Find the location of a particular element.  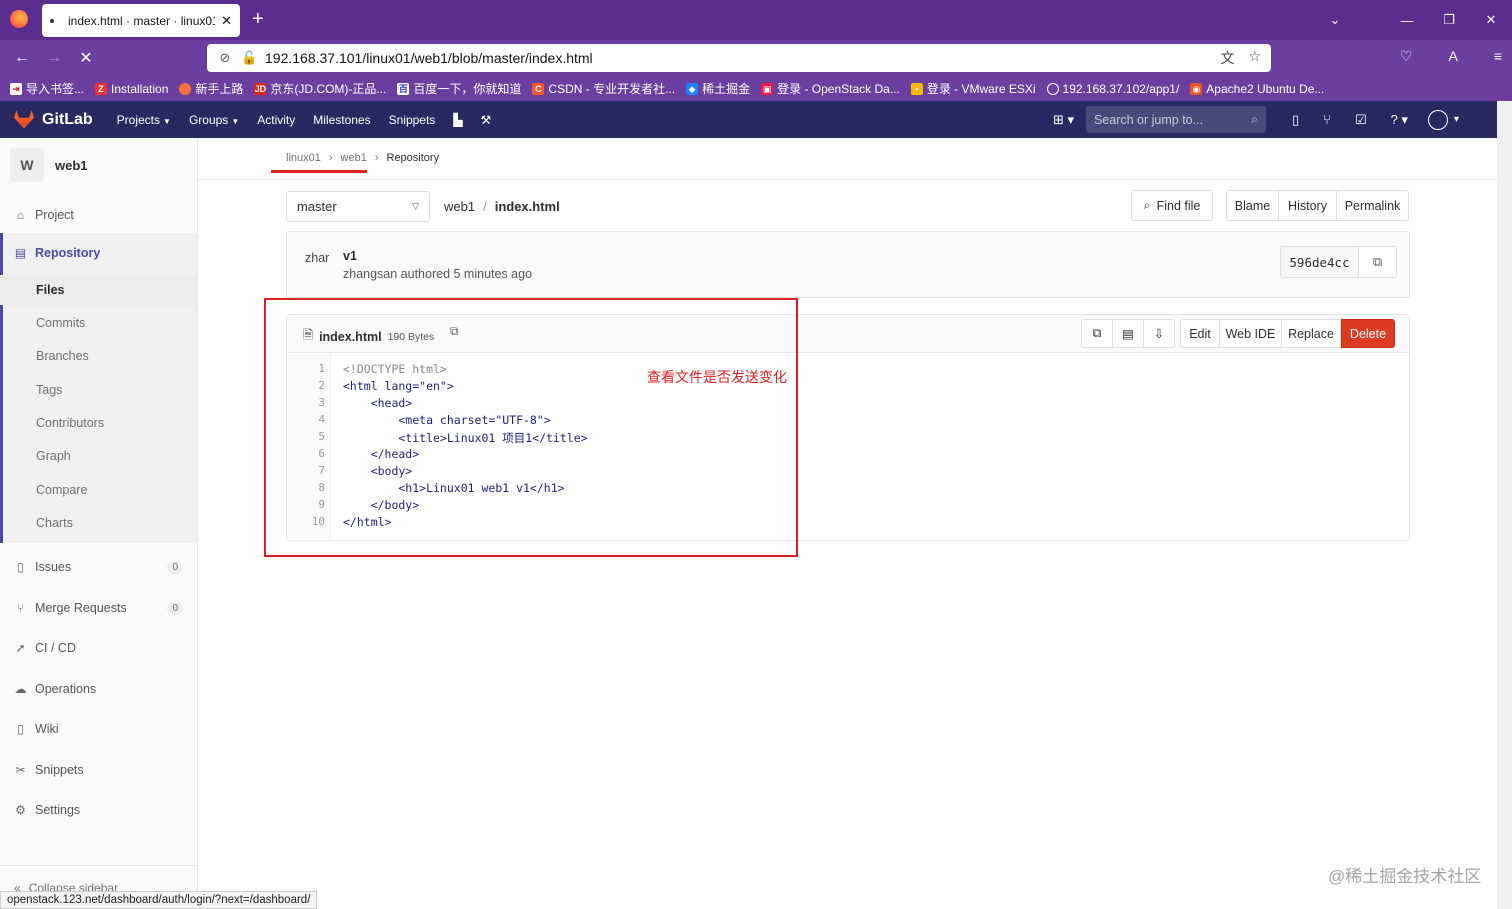

browser-tab: index.html · master · linux01 / ✕ is located at coordinates (141, 20).